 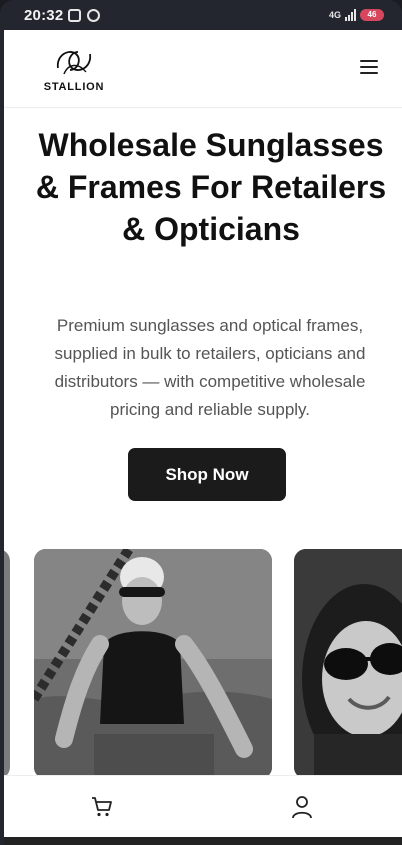 What do you see at coordinates (203, 69) in the screenshot?
I see `site-header: STALLION` at bounding box center [203, 69].